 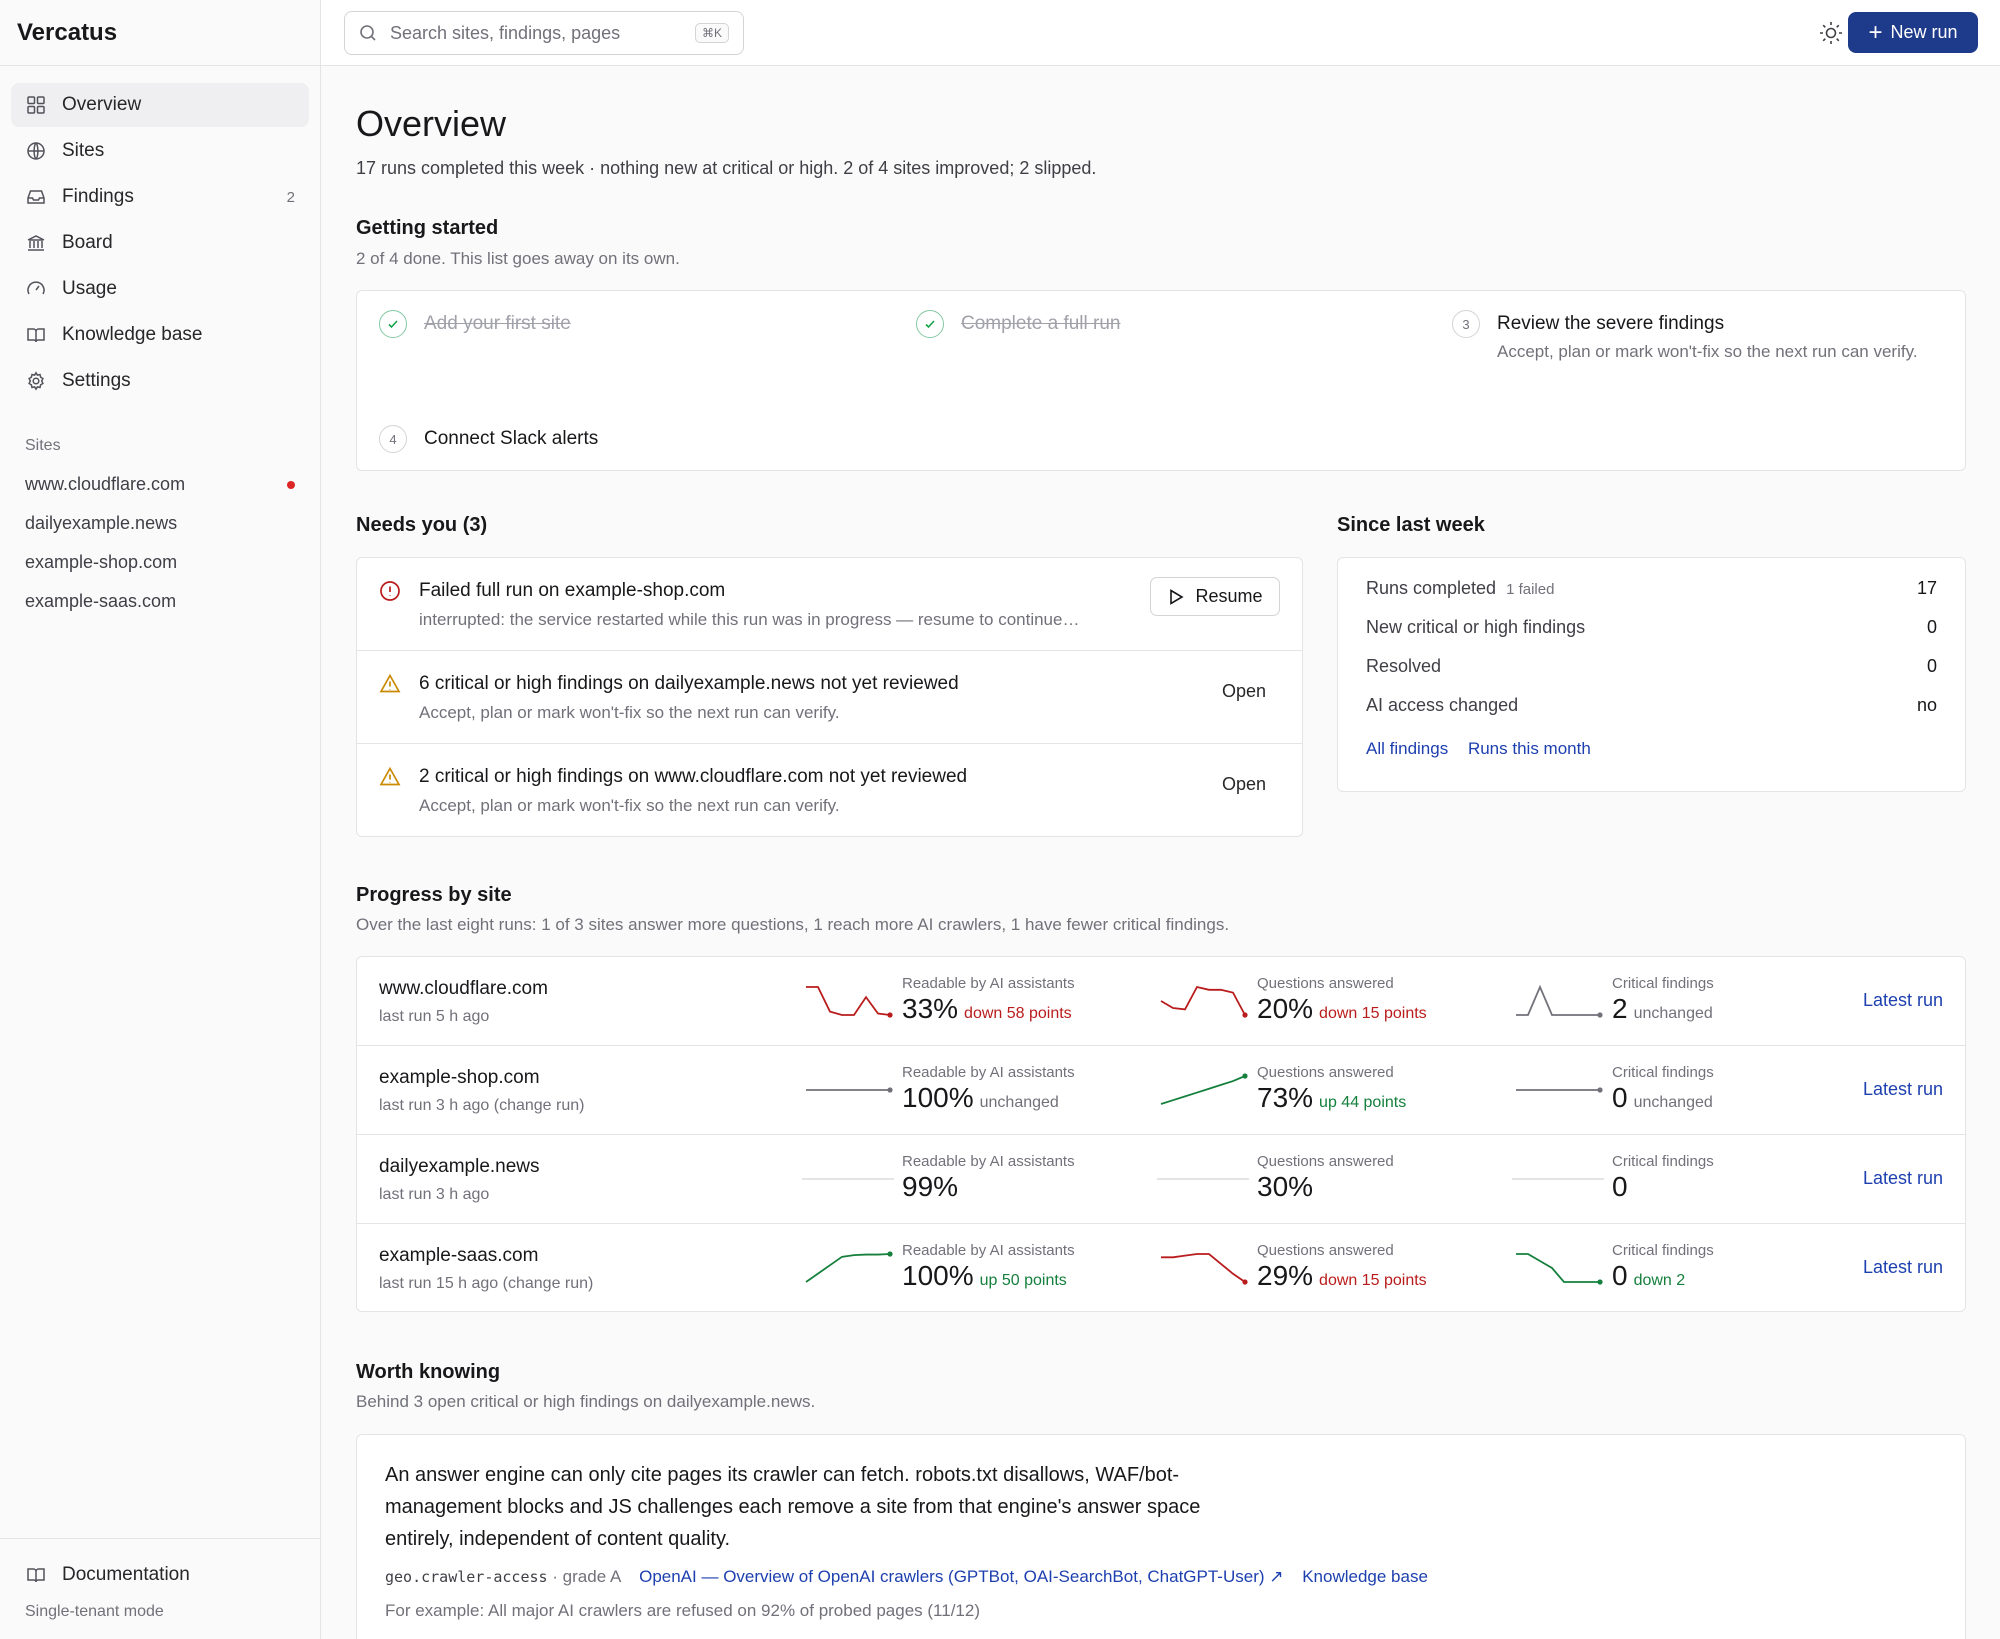 I want to click on step-number: 3, so click(x=1466, y=324).